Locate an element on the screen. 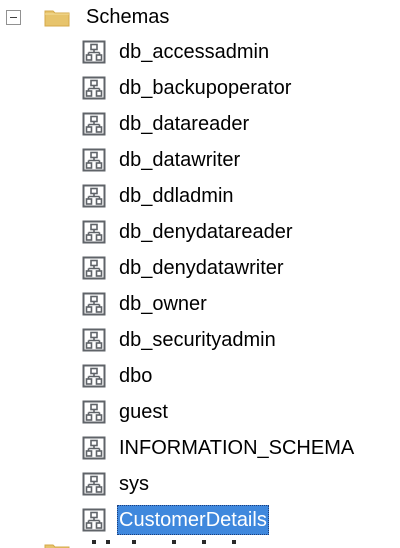 Image resolution: width=400 pixels, height=548 pixels. schema-label: db_backupoperator is located at coordinates (205, 88).